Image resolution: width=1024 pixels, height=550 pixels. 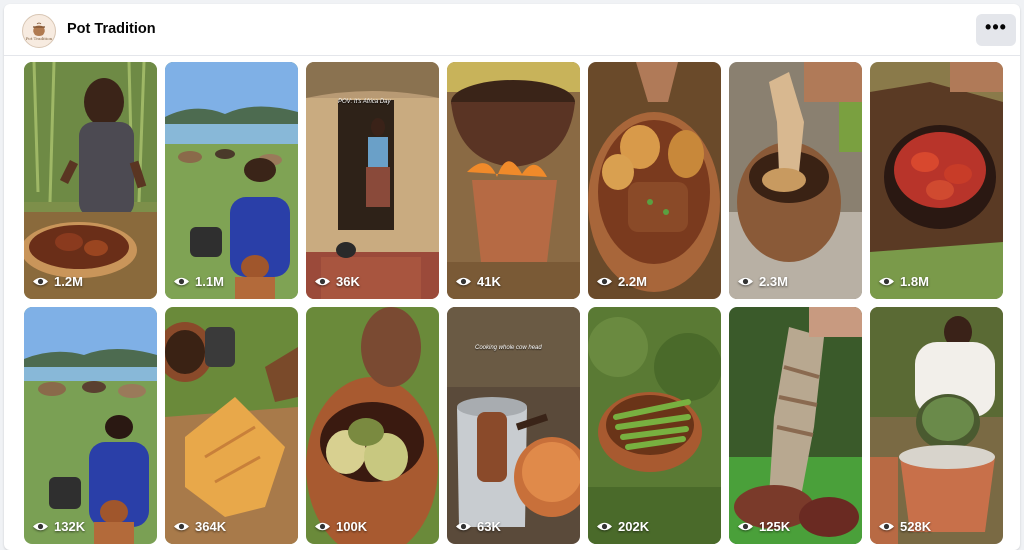 I want to click on reel-tile: 528K, so click(x=936, y=425).